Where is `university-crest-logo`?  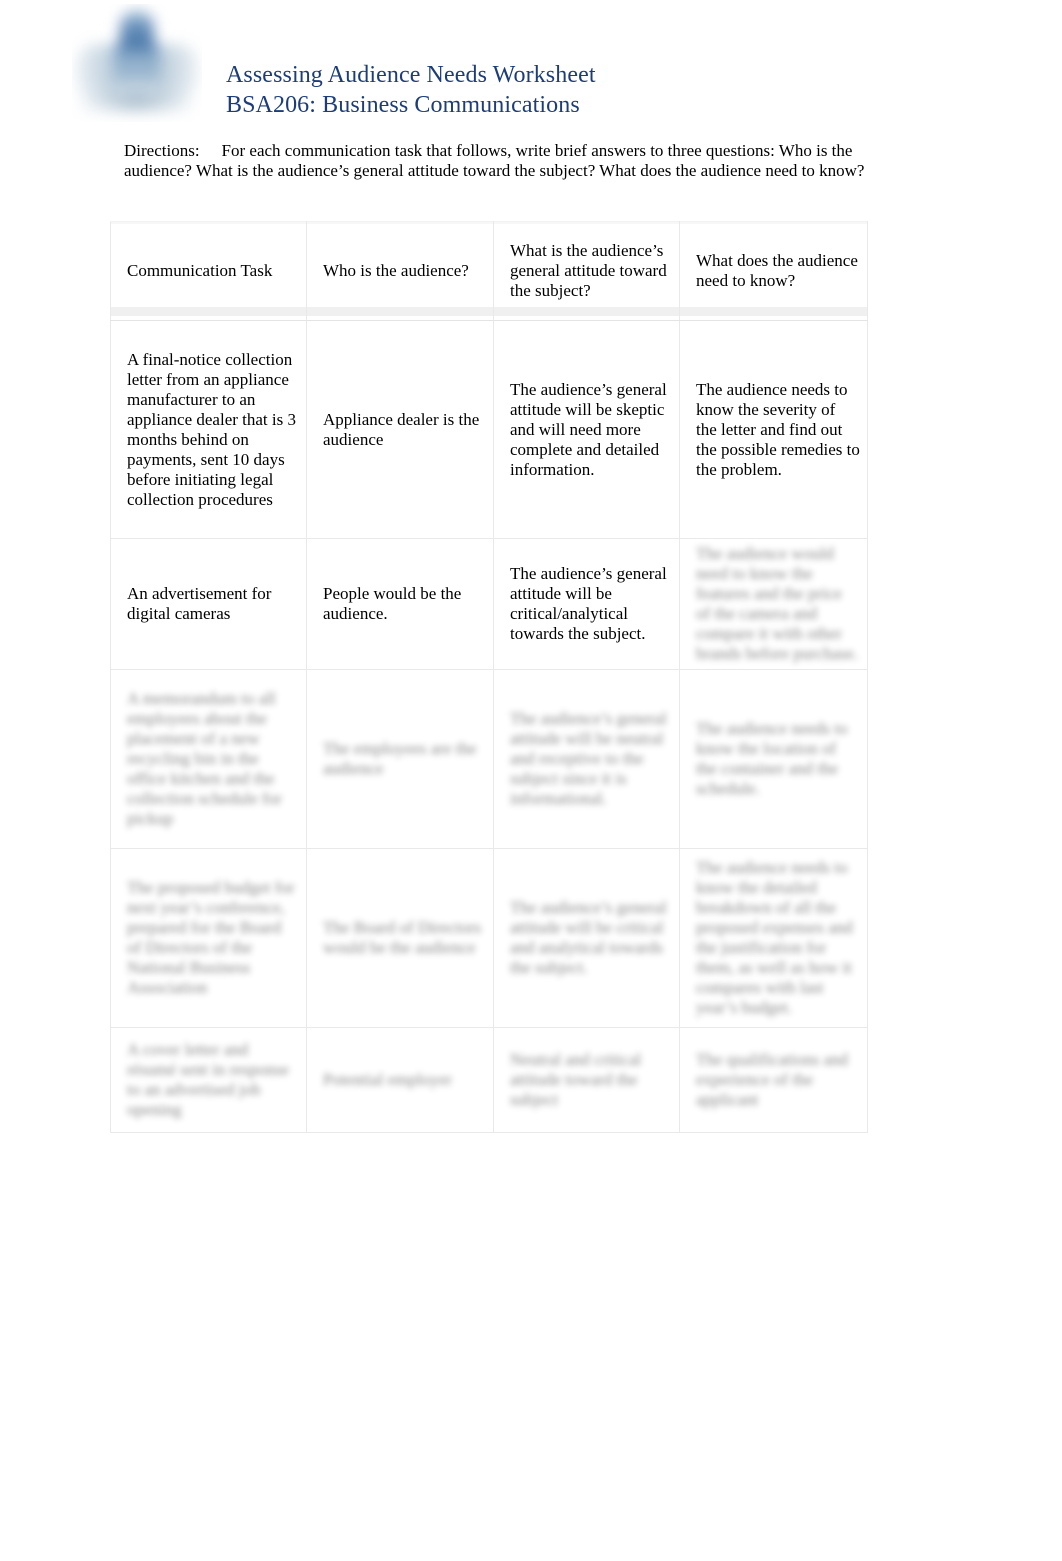
university-crest-logo is located at coordinates (137, 63).